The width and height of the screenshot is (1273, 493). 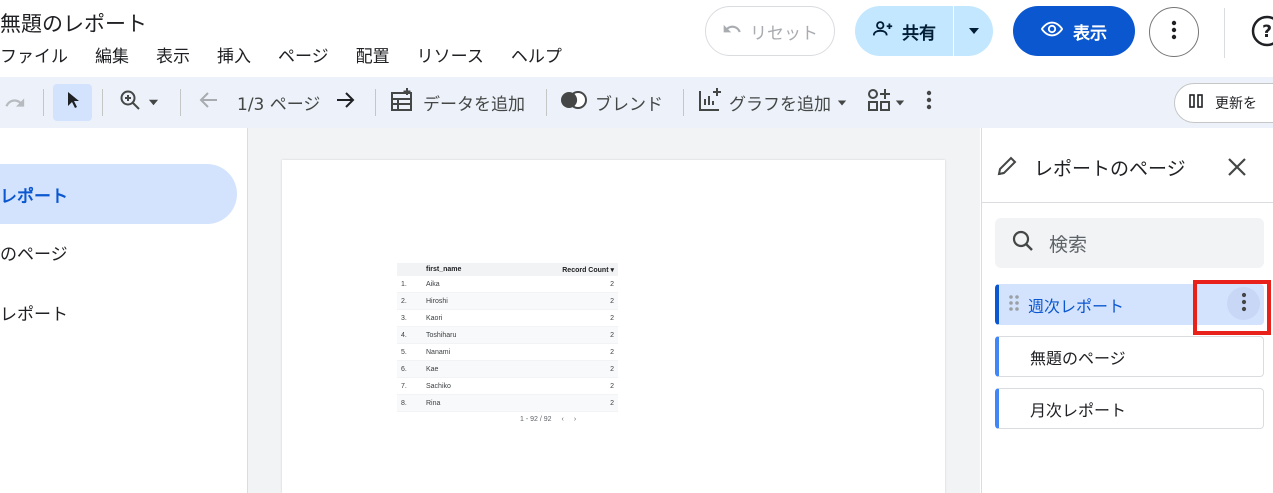 What do you see at coordinates (209, 102) in the screenshot?
I see `previous-page-button` at bounding box center [209, 102].